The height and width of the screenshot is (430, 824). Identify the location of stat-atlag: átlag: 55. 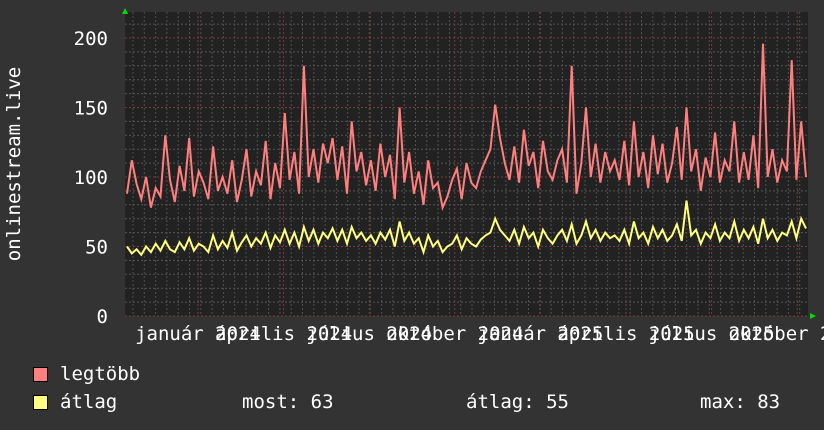
(517, 402).